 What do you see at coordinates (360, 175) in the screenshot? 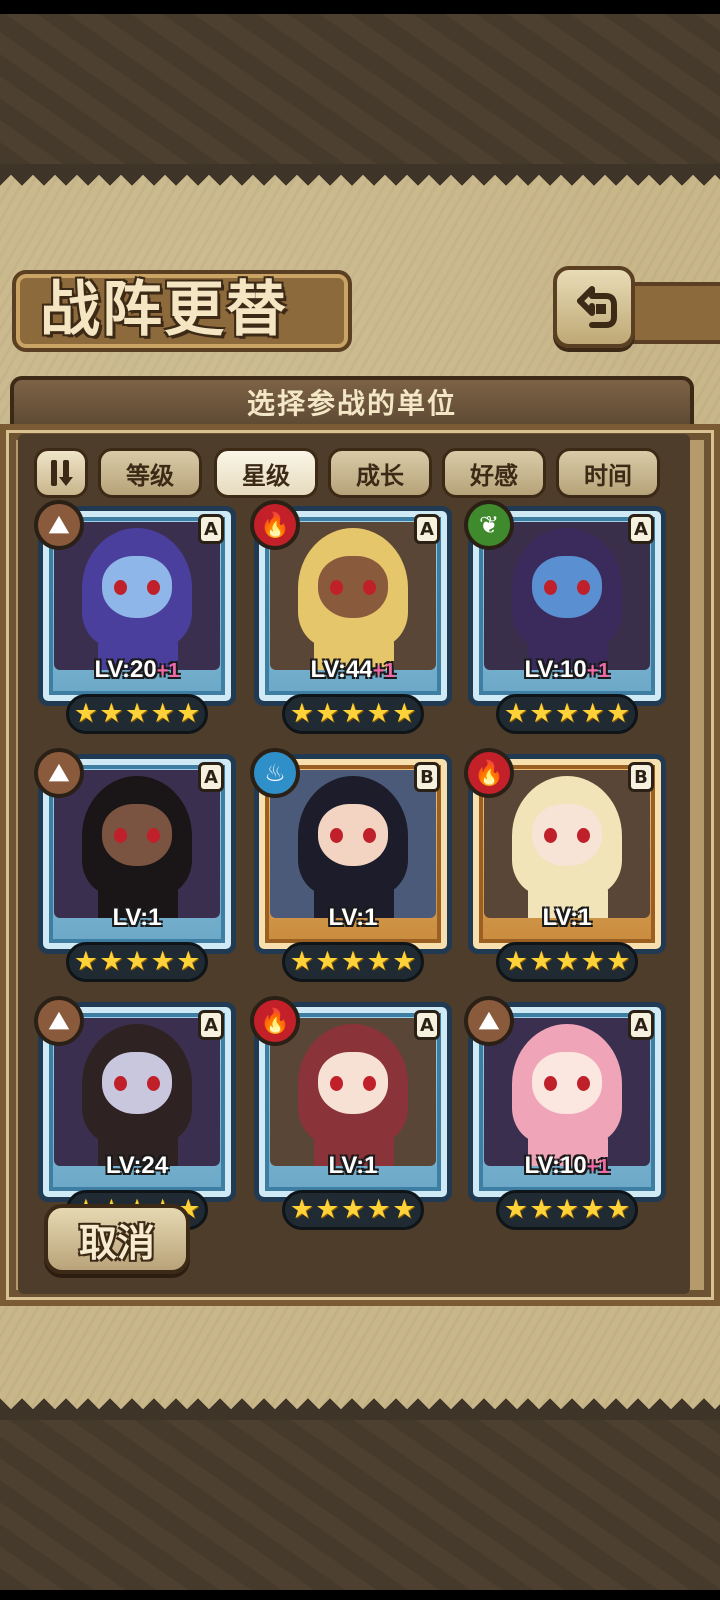
I see `torn-edge-top` at bounding box center [360, 175].